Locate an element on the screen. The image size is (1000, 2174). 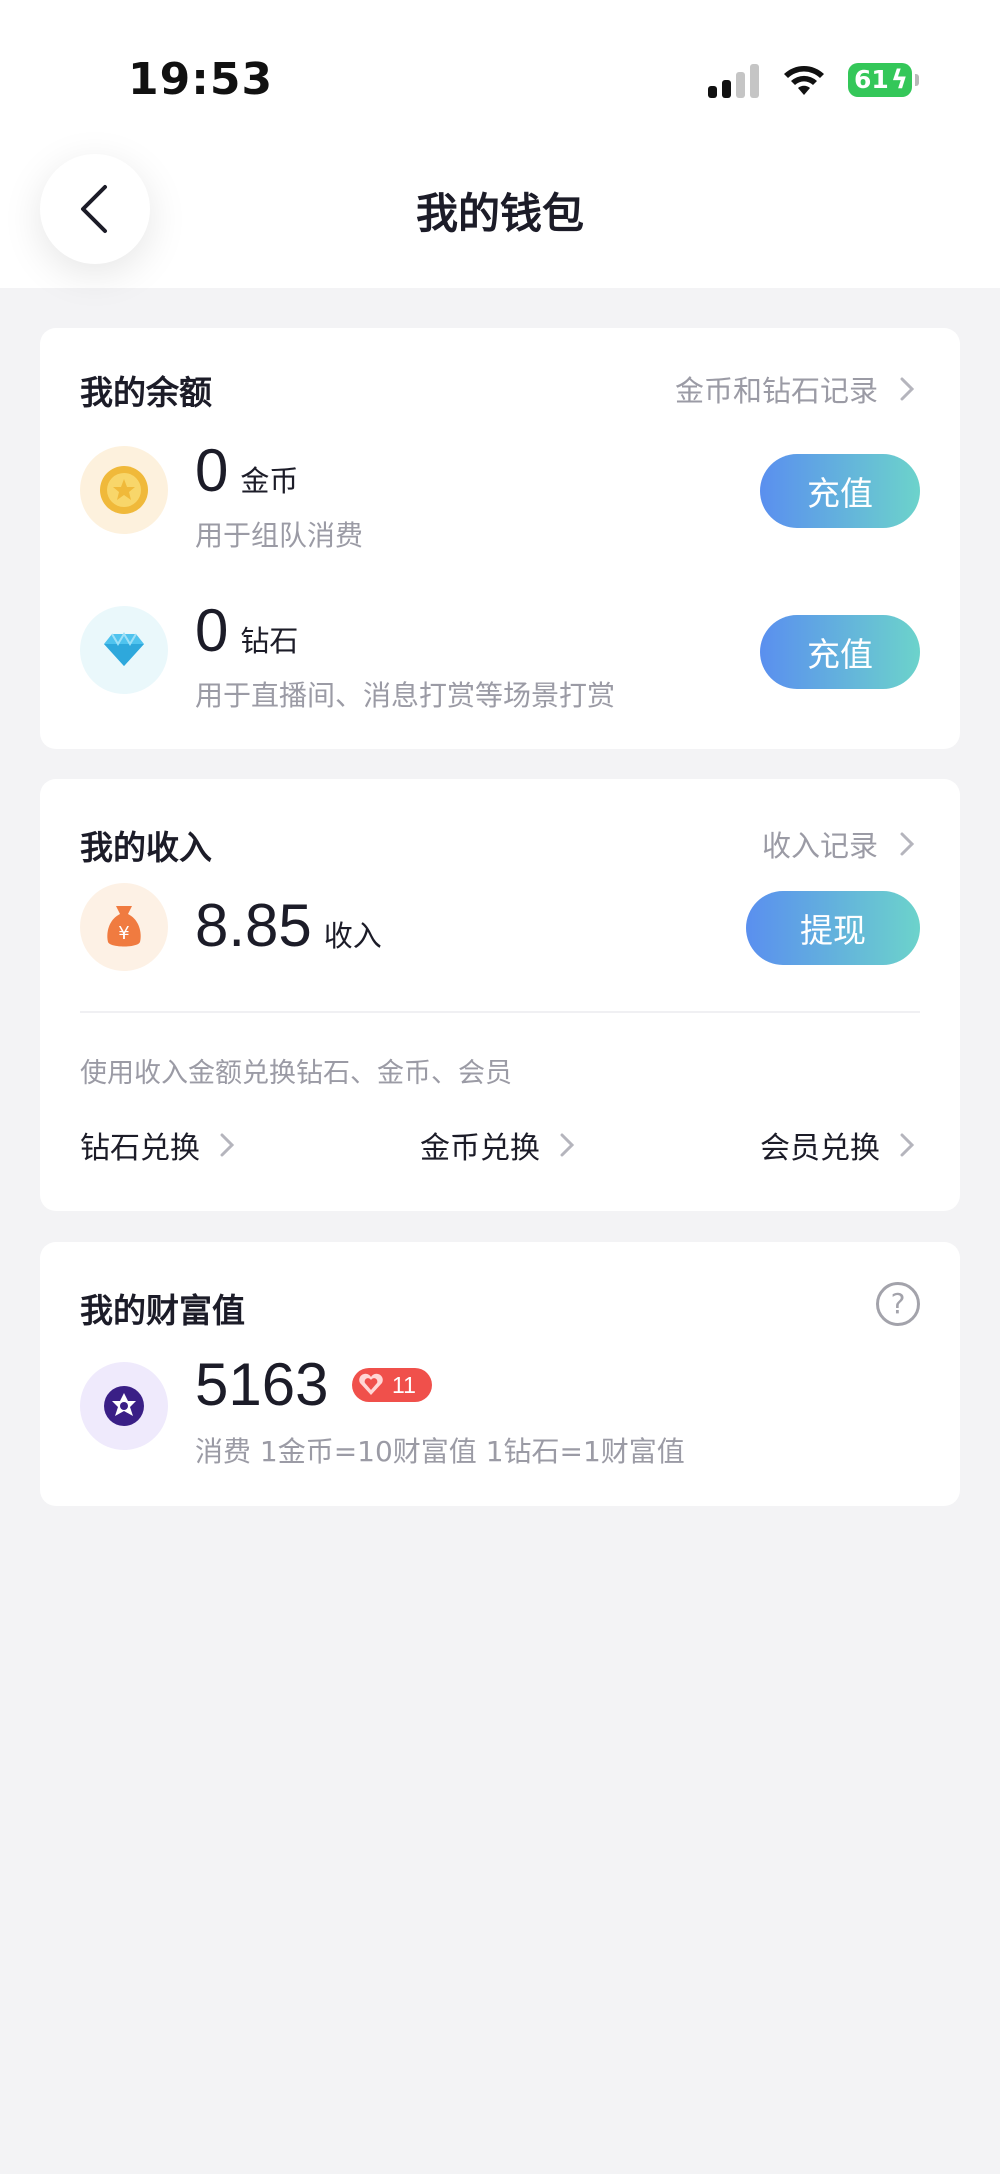
coin-amount: 0 is located at coordinates (212, 470).